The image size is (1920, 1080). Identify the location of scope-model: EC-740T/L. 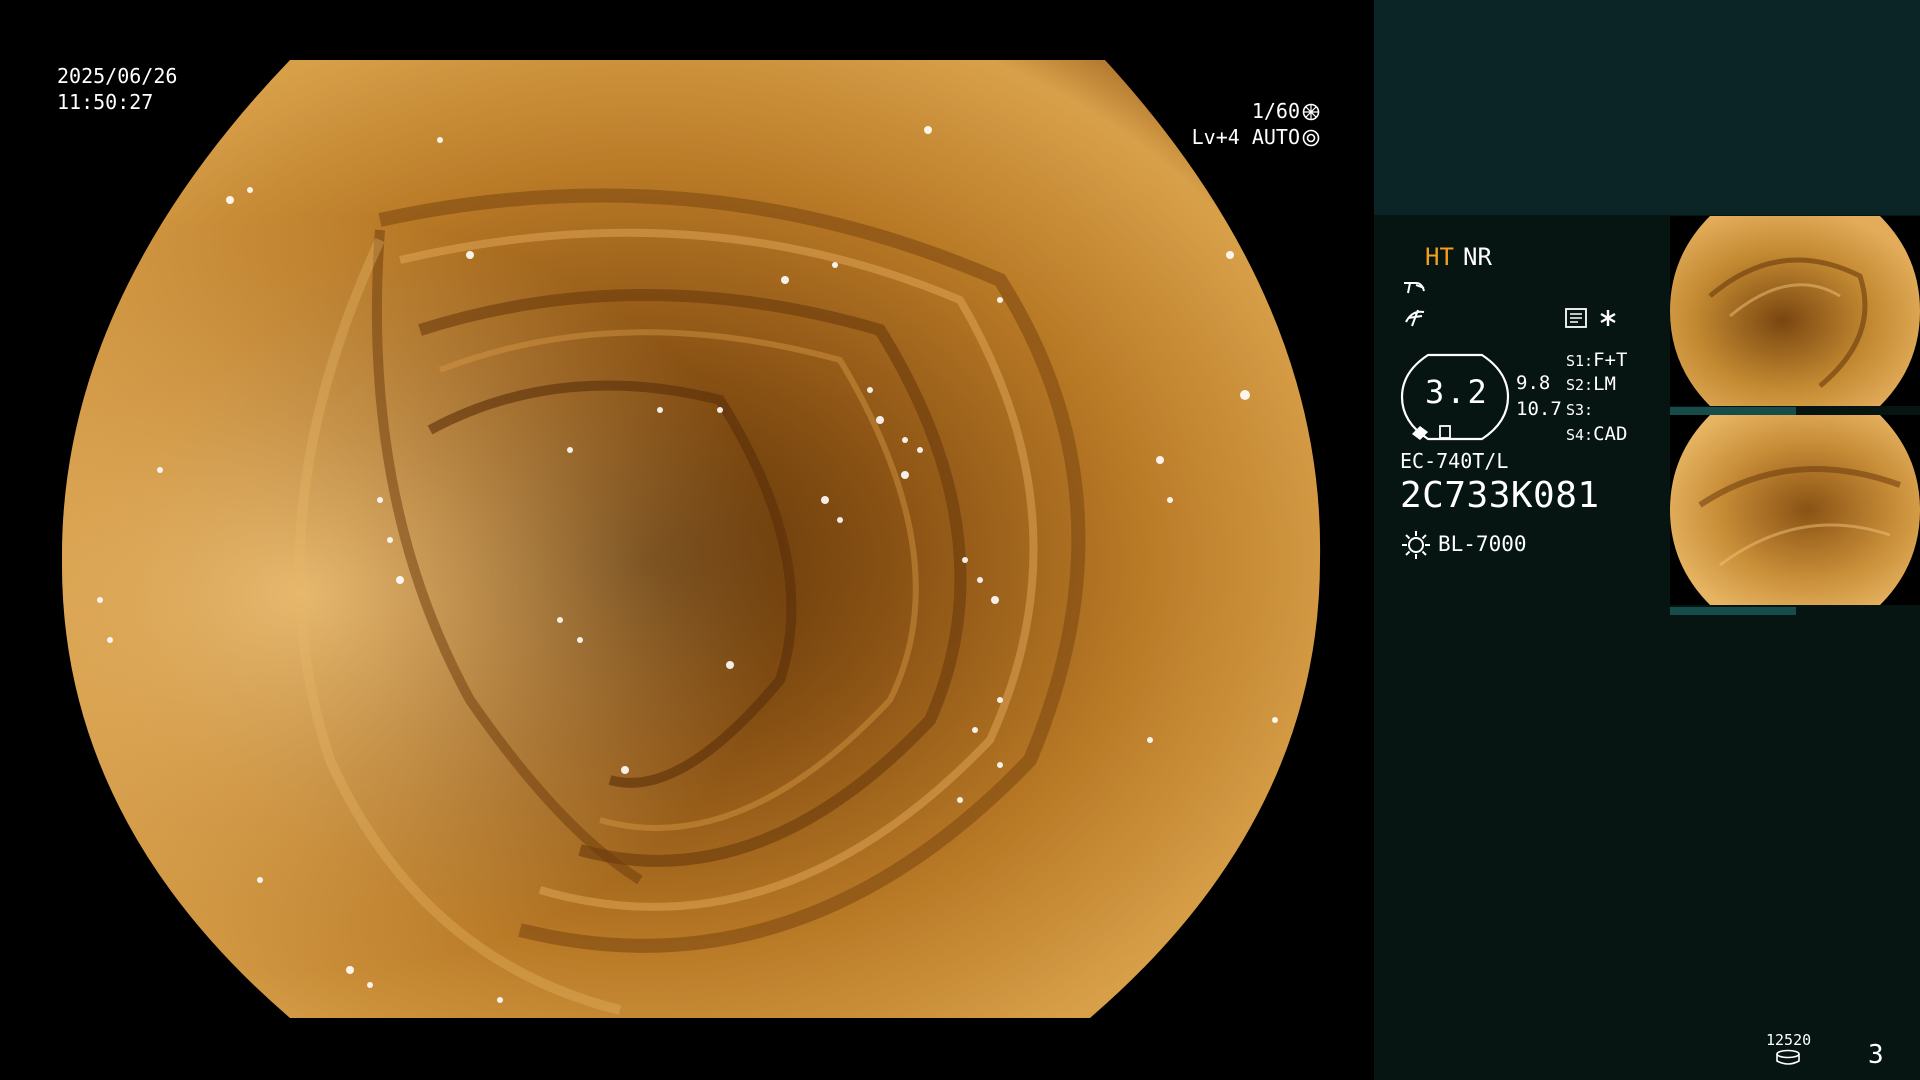
(1454, 461).